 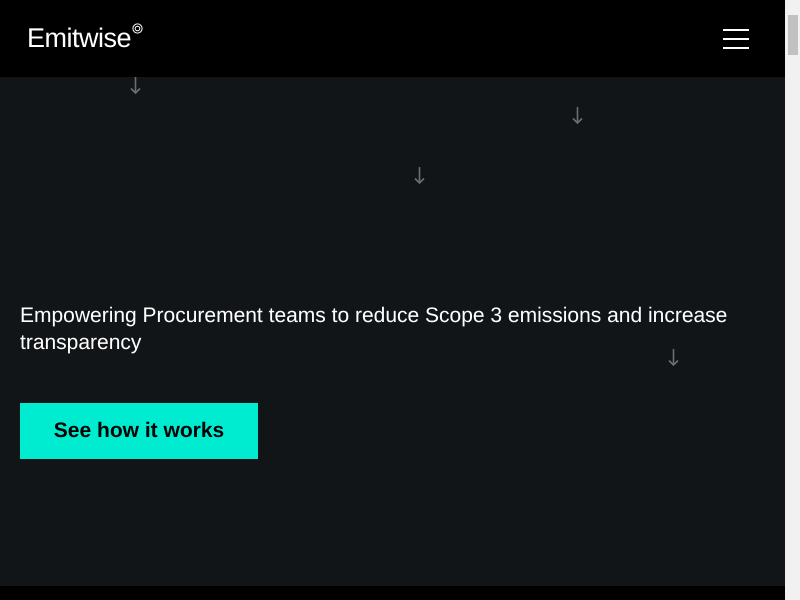 I want to click on see-how-it-works-button: See how it works, so click(x=139, y=431).